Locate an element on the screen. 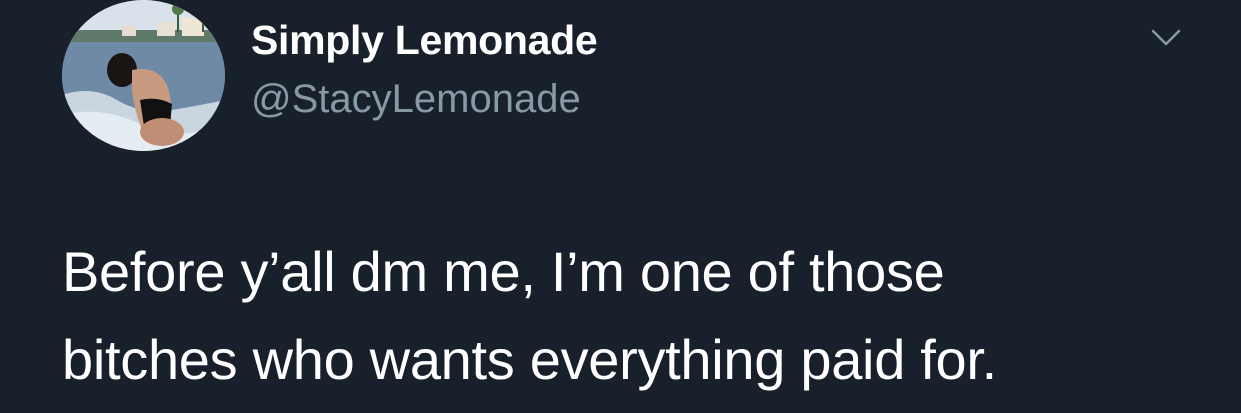 This screenshot has width=1241, height=413. avatar-photo is located at coordinates (143, 75).